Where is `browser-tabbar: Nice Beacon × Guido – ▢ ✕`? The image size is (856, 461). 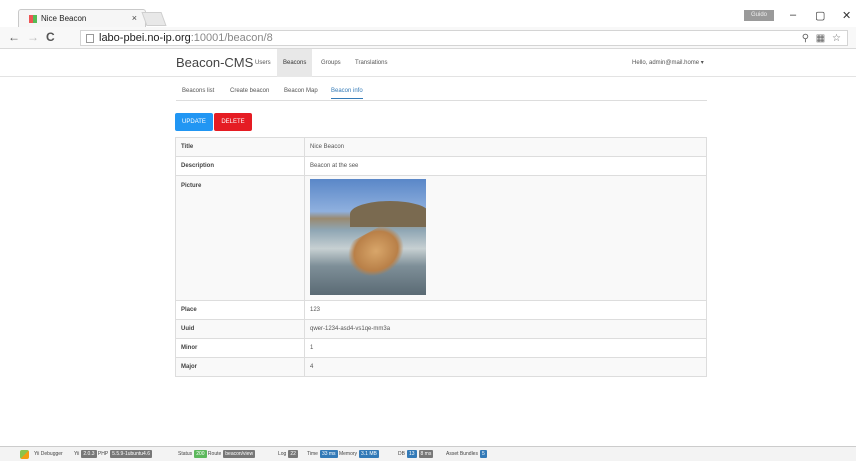
browser-tabbar: Nice Beacon × Guido – ▢ ✕ is located at coordinates (428, 13).